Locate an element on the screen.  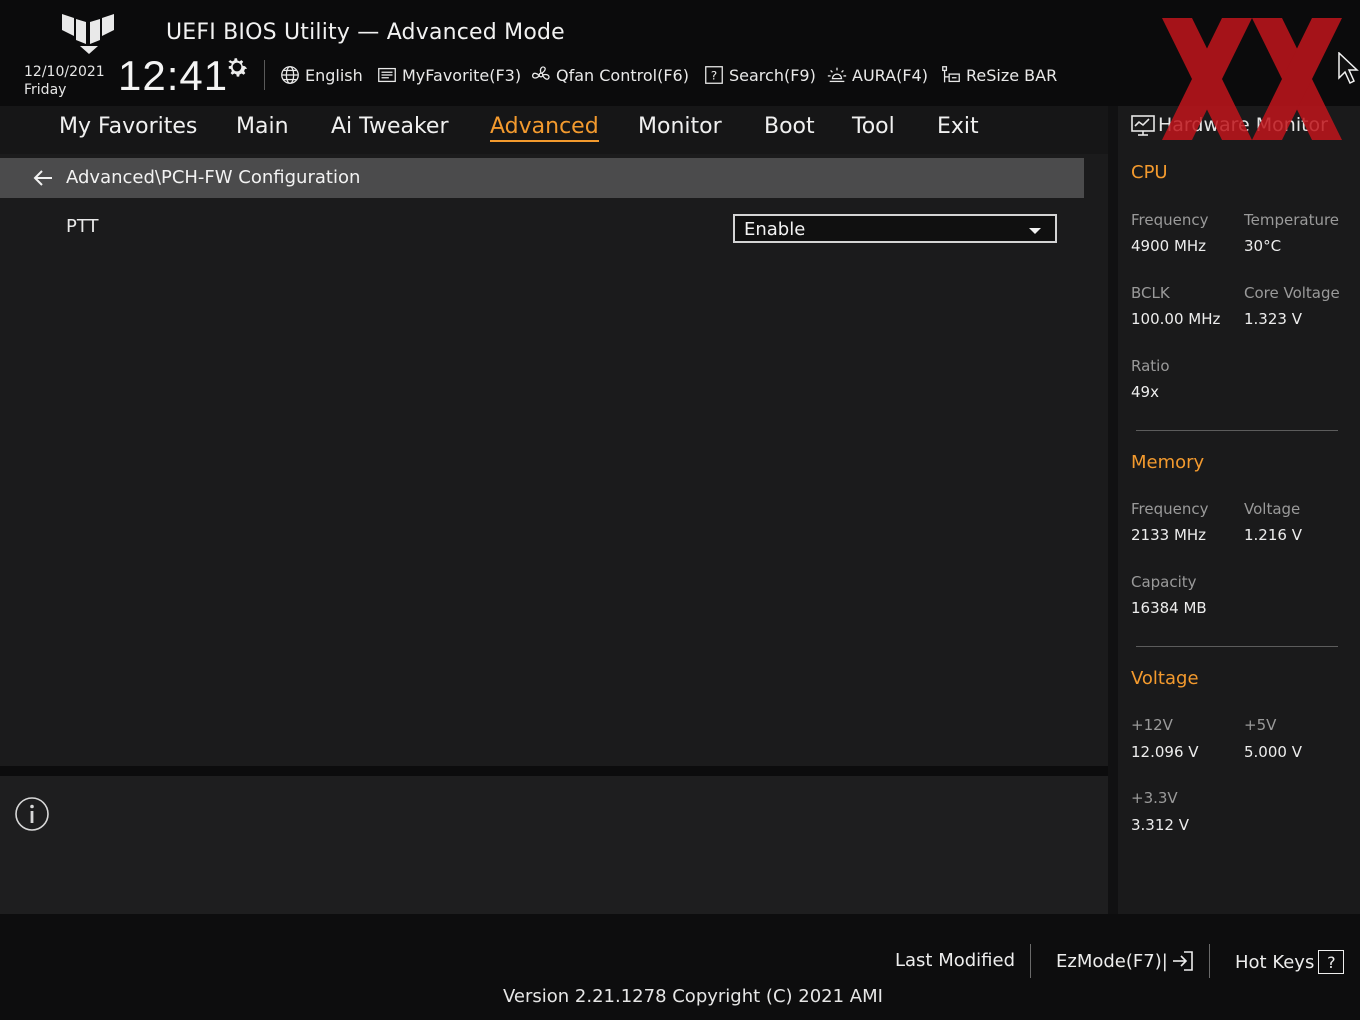
breadcrumb-path: Advanced\PCH-FW Configuration is located at coordinates (213, 177).